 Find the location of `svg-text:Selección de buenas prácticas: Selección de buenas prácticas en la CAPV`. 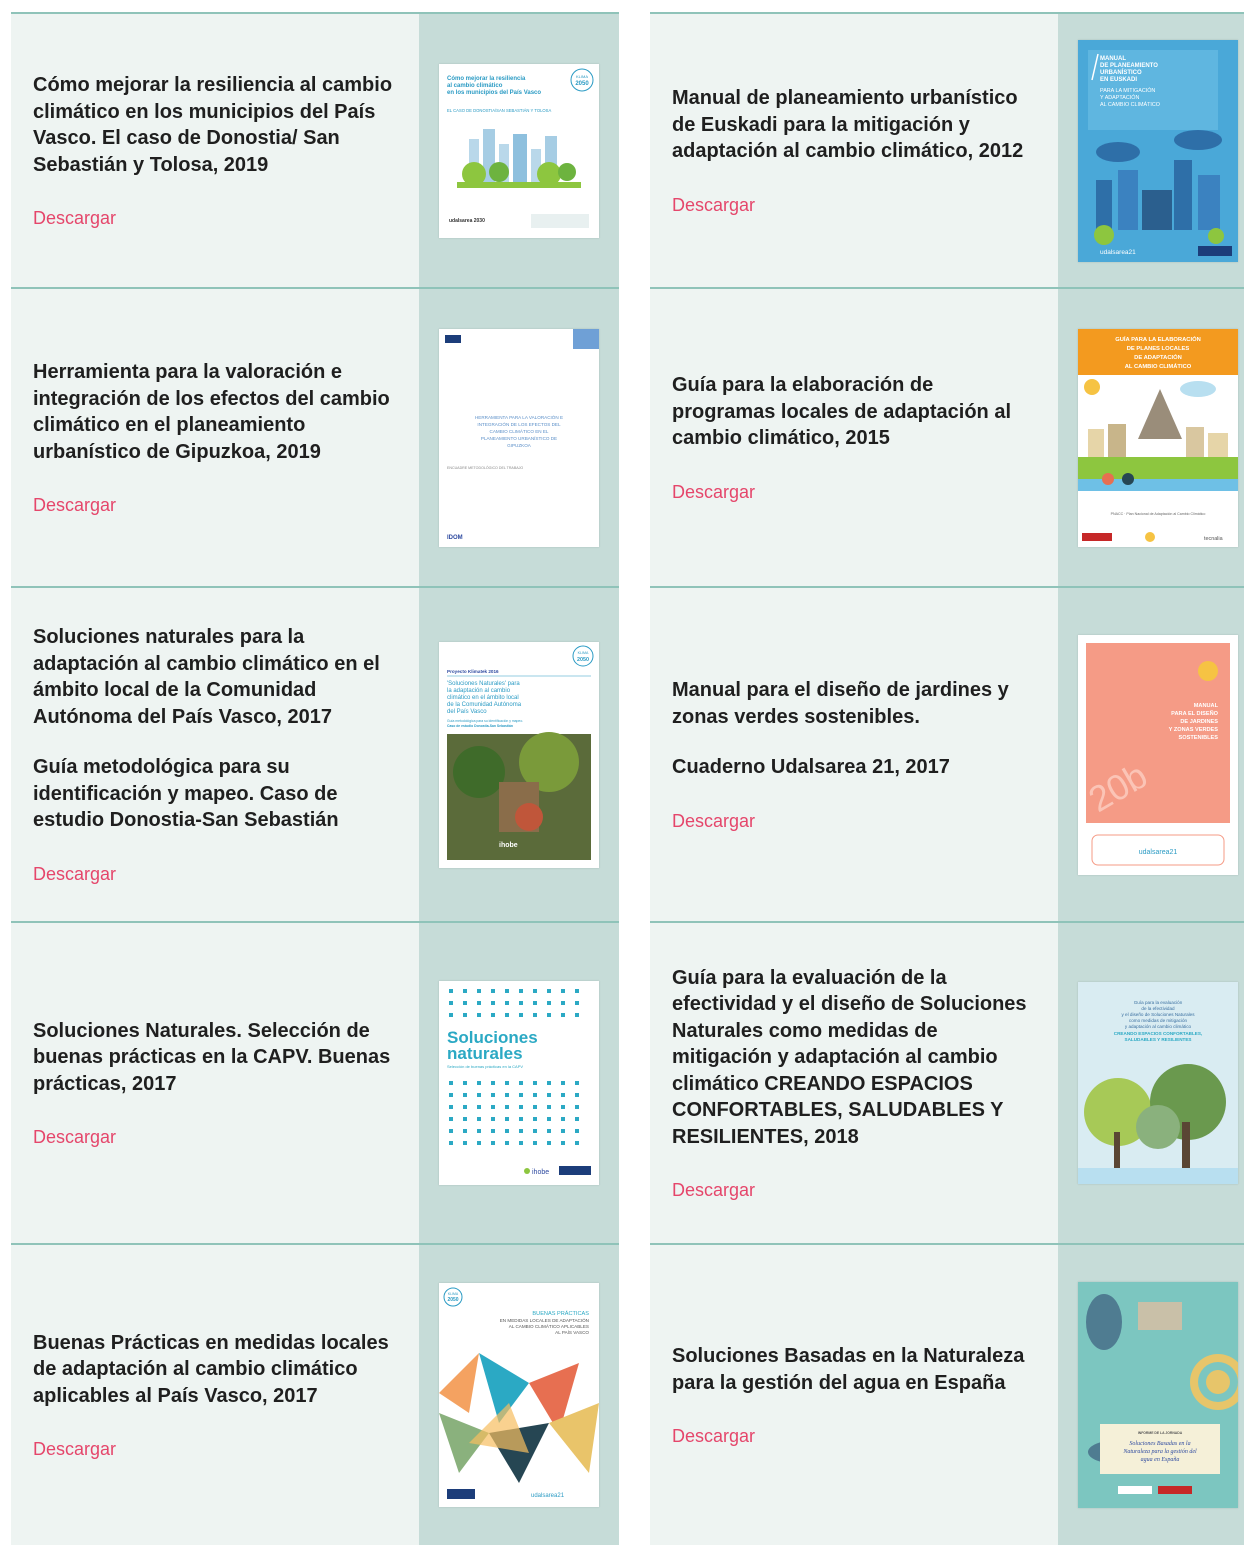

svg-text:Selección de buenas prácticas: Selección de buenas prácticas en la CAPV is located at coordinates (485, 1066).